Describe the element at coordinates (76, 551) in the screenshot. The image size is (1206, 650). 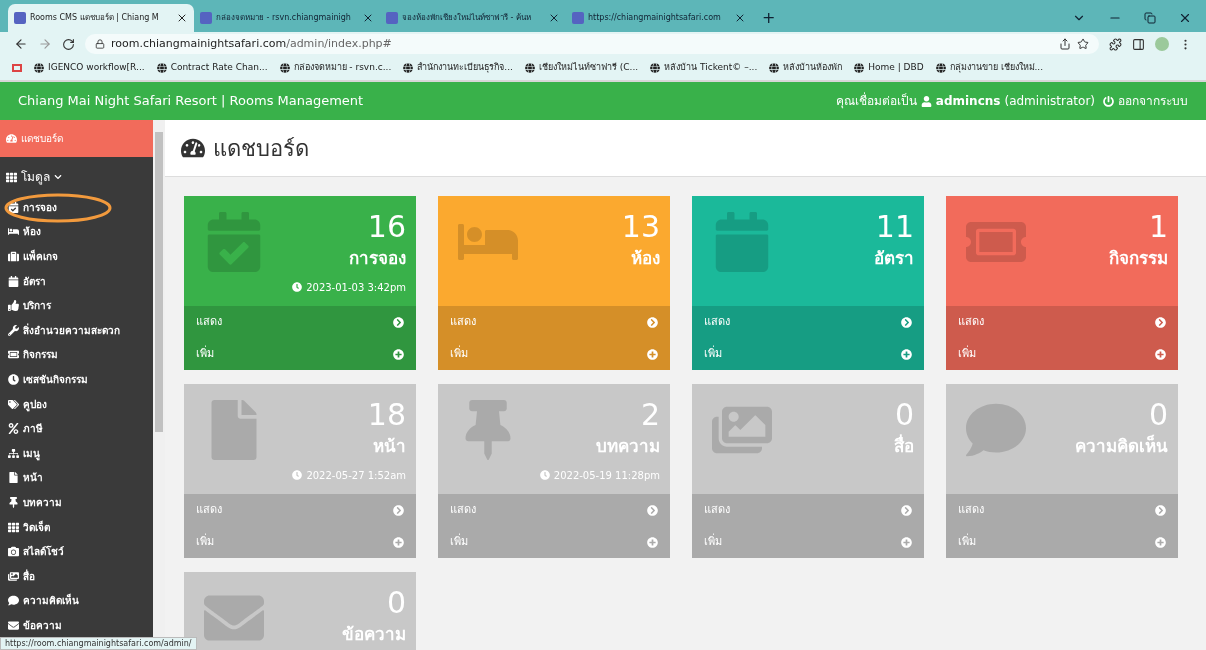
I see `sidebar-item: สไลด์โชว์` at that location.